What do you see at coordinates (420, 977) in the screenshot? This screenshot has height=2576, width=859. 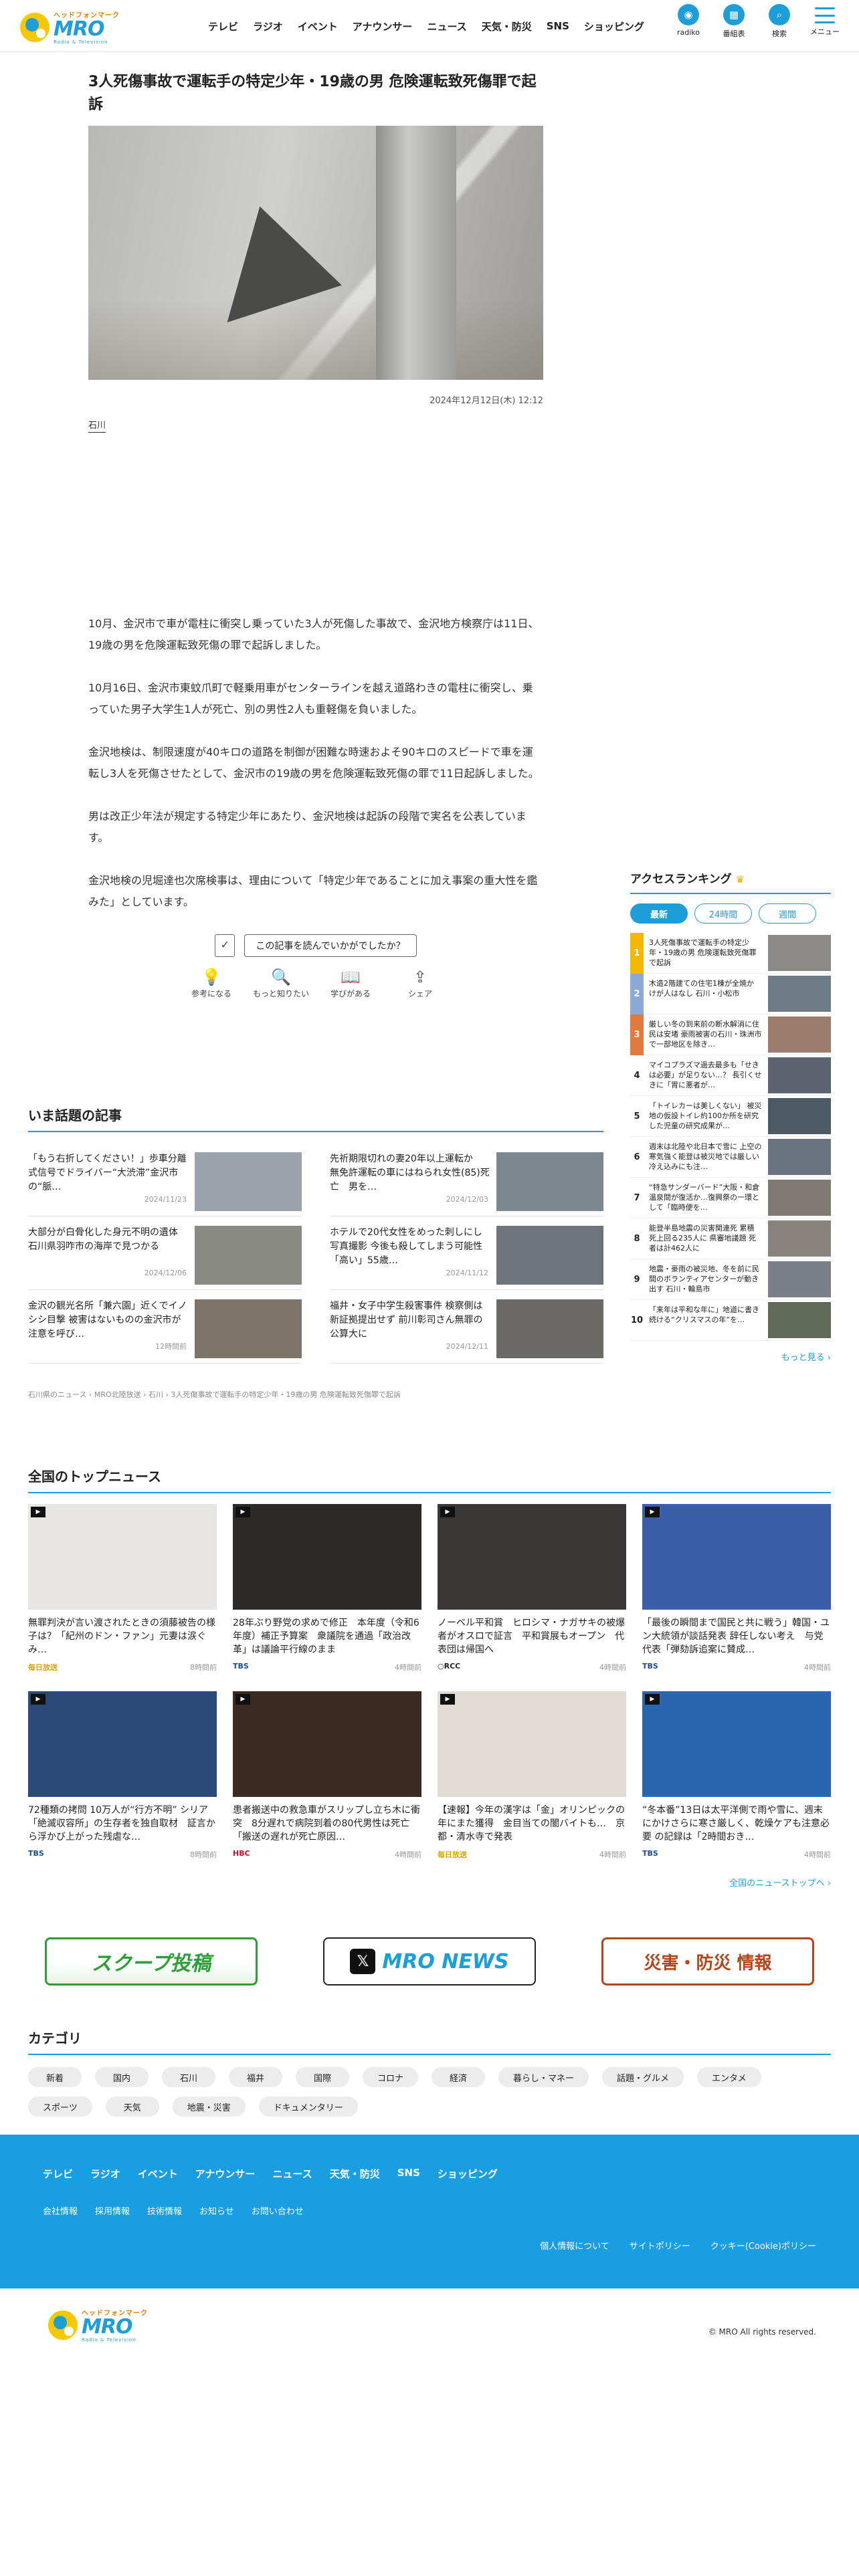 I see `share-icon: ⇪` at bounding box center [420, 977].